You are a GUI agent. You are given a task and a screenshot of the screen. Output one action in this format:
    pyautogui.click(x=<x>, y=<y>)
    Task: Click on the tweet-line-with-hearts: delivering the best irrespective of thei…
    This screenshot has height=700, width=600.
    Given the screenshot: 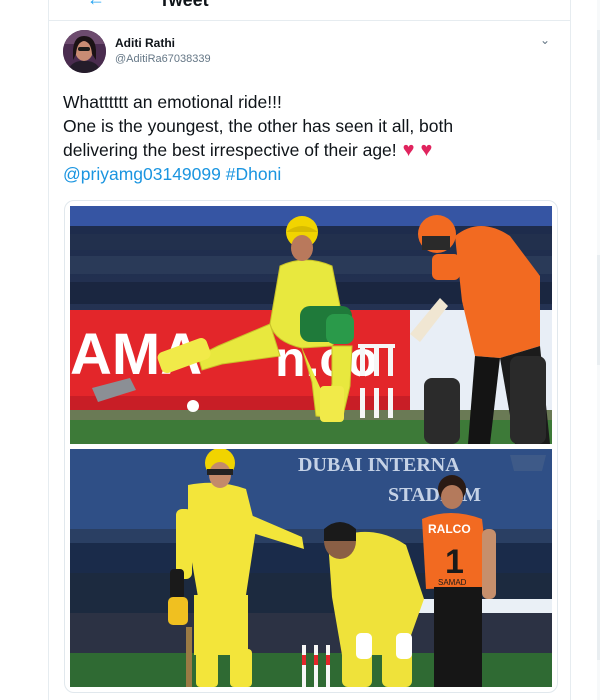 What is the action you would take?
    pyautogui.click(x=310, y=150)
    